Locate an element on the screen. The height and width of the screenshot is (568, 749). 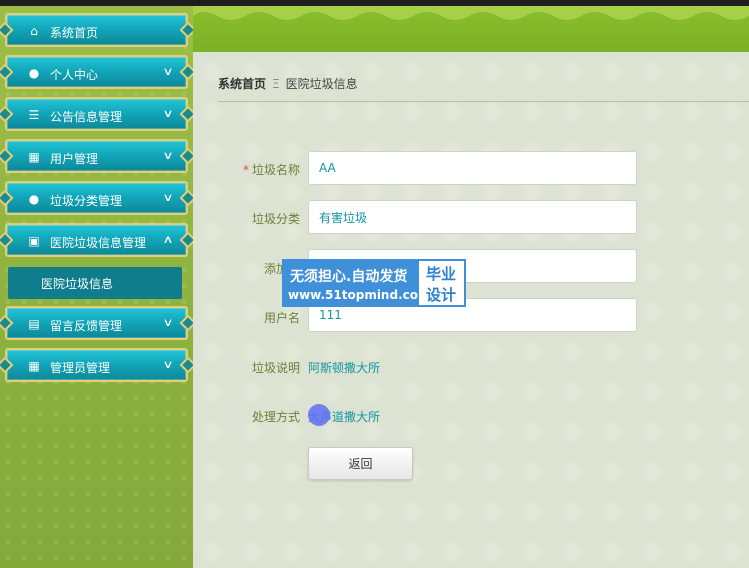
cursor-indicator is located at coordinates (319, 415).